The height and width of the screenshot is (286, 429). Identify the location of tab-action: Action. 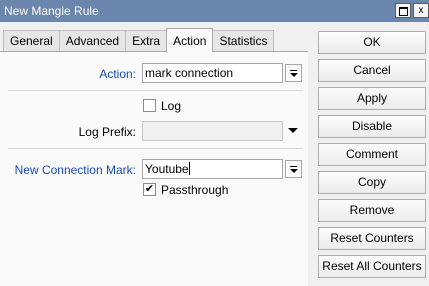
(190, 40).